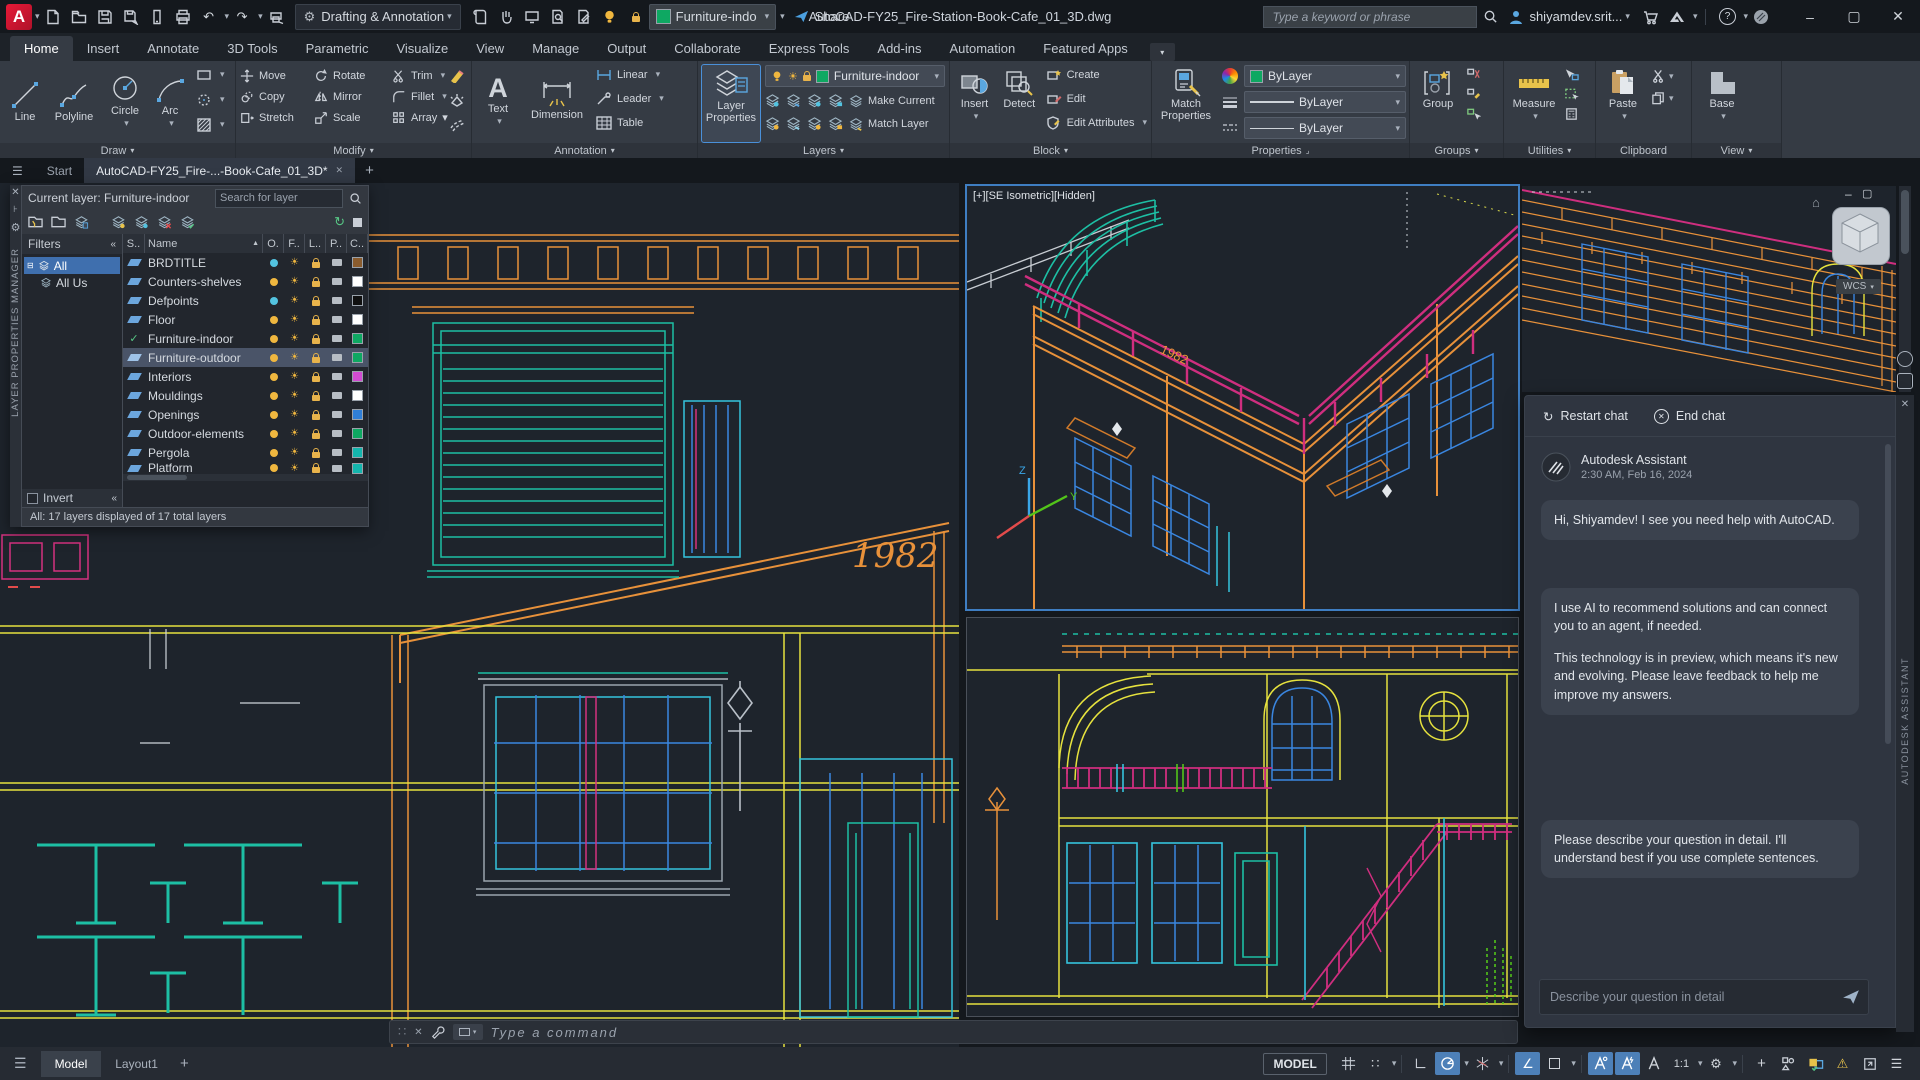  What do you see at coordinates (1689, 416) in the screenshot?
I see `end-chat-button: End chat` at bounding box center [1689, 416].